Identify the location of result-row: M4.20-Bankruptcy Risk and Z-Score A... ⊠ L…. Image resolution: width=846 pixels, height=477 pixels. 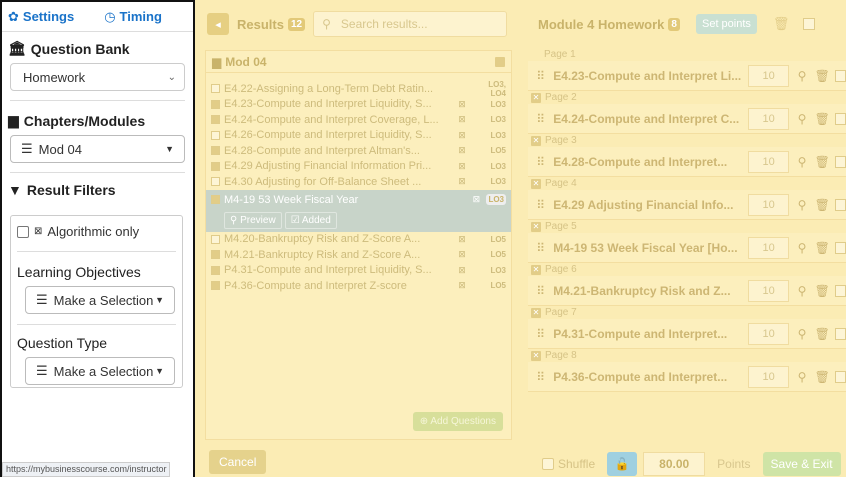
(358, 240).